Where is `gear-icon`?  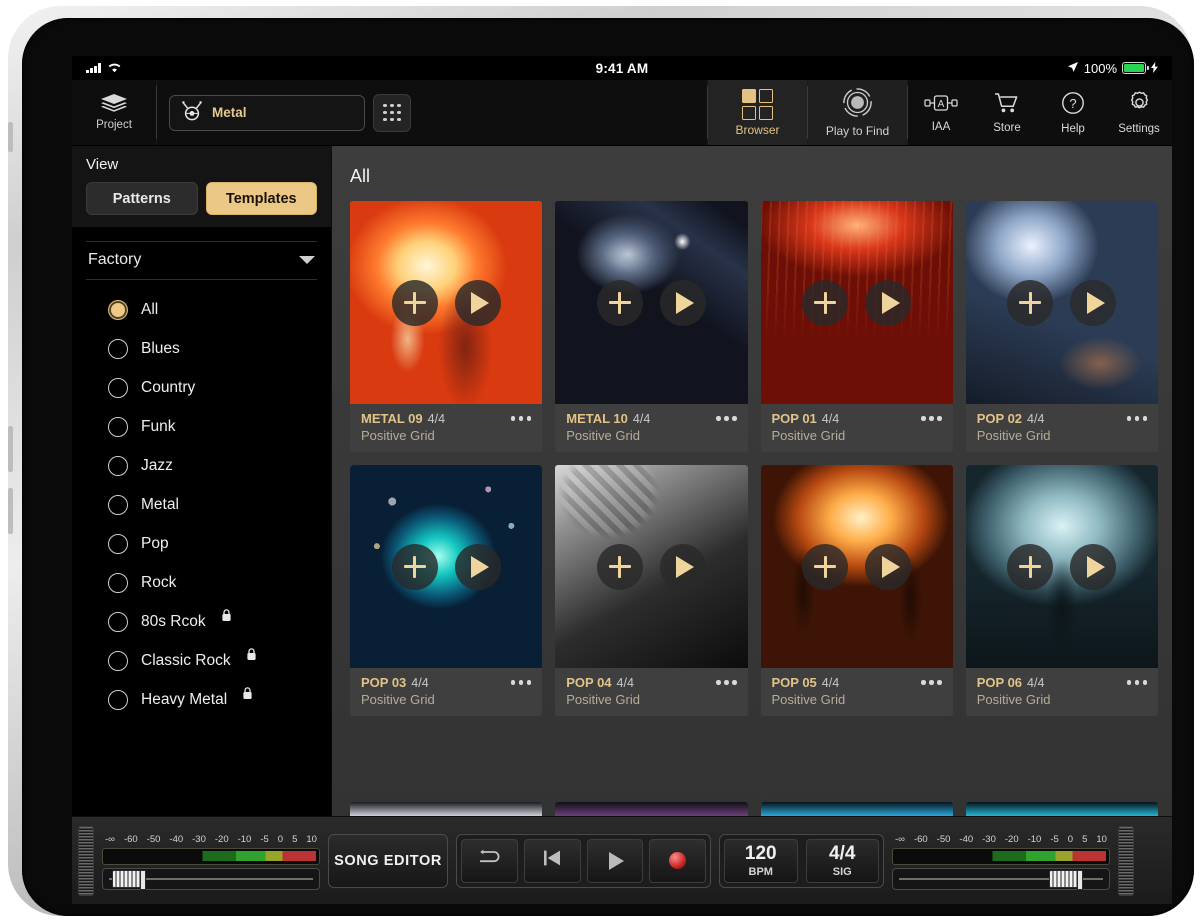
gear-icon is located at coordinates (1139, 104).